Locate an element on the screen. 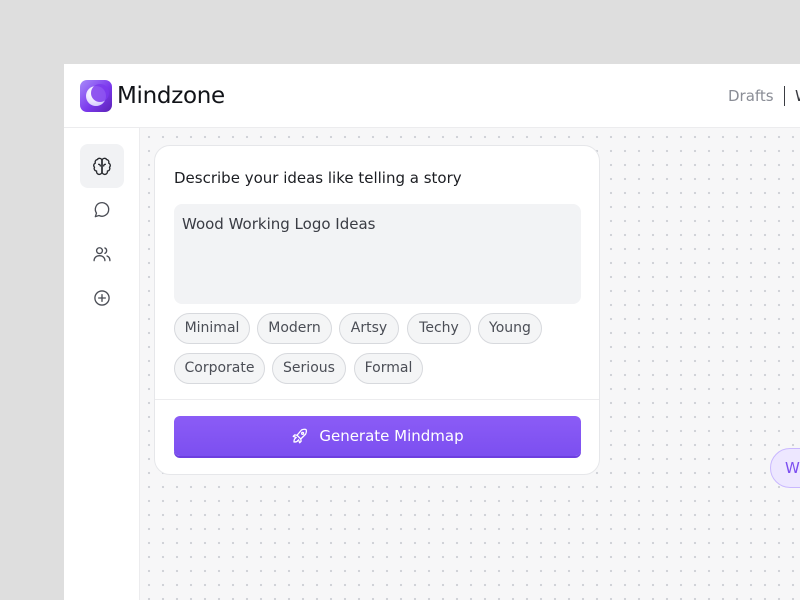 The image size is (800, 600). idea-prompt-input: Wood Working Logo Ideas is located at coordinates (377, 254).